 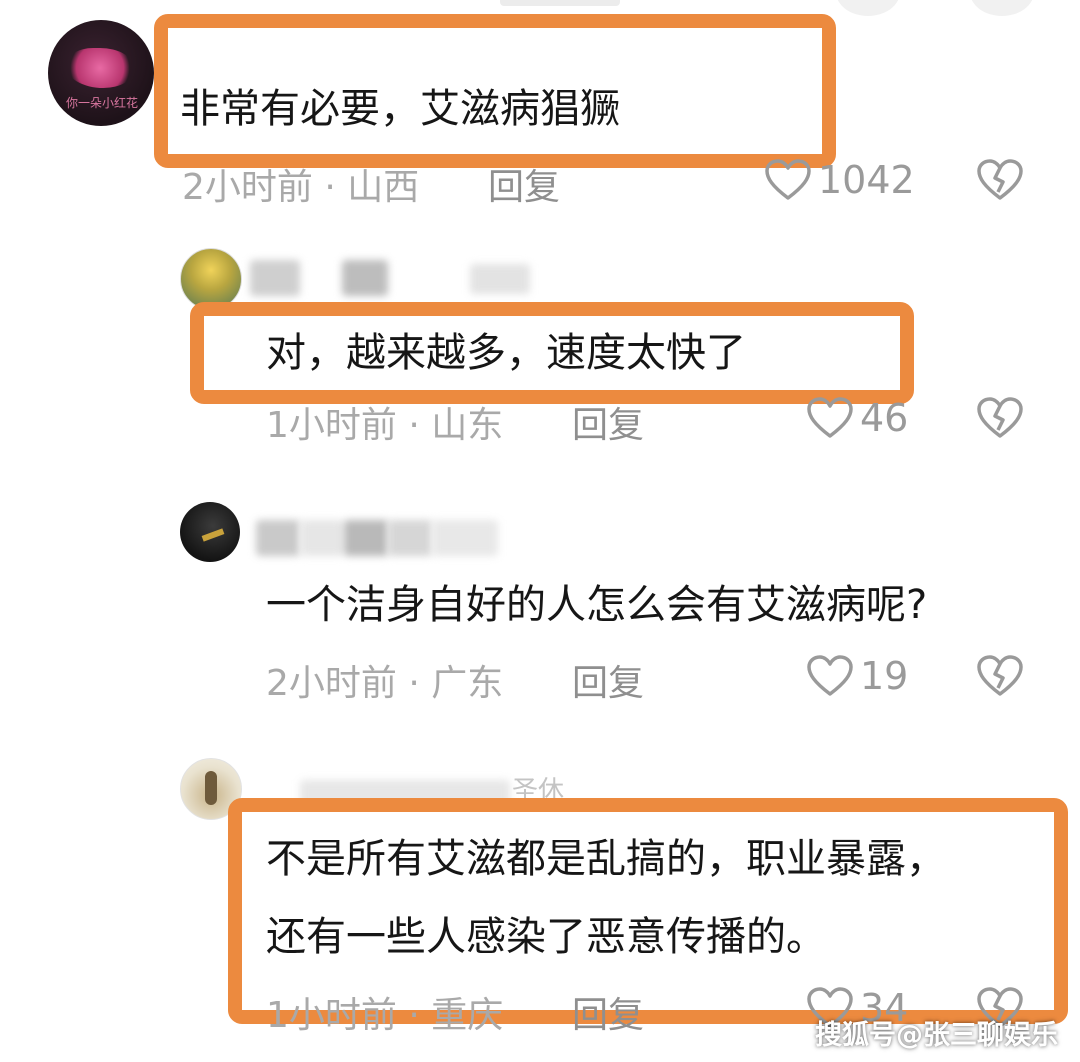 What do you see at coordinates (597, 605) in the screenshot?
I see `comment-text: 一个洁身自好的人怎么会有艾滋病呢?` at bounding box center [597, 605].